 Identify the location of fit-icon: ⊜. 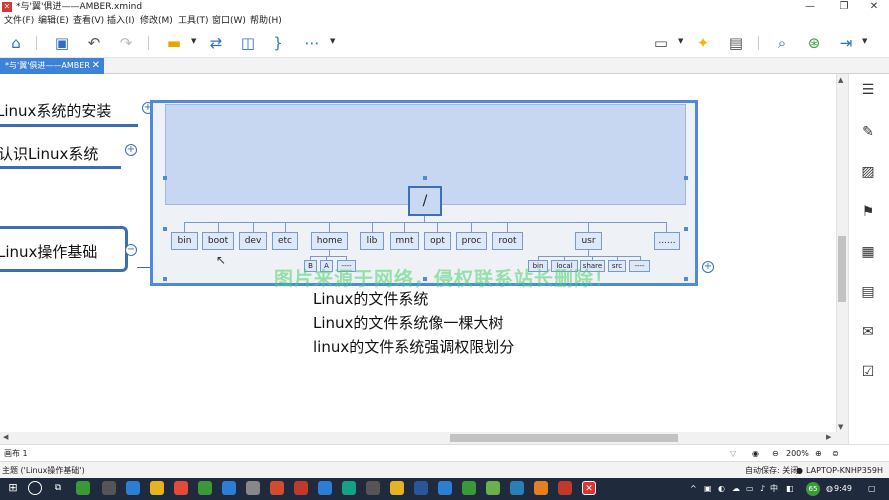
(835, 453).